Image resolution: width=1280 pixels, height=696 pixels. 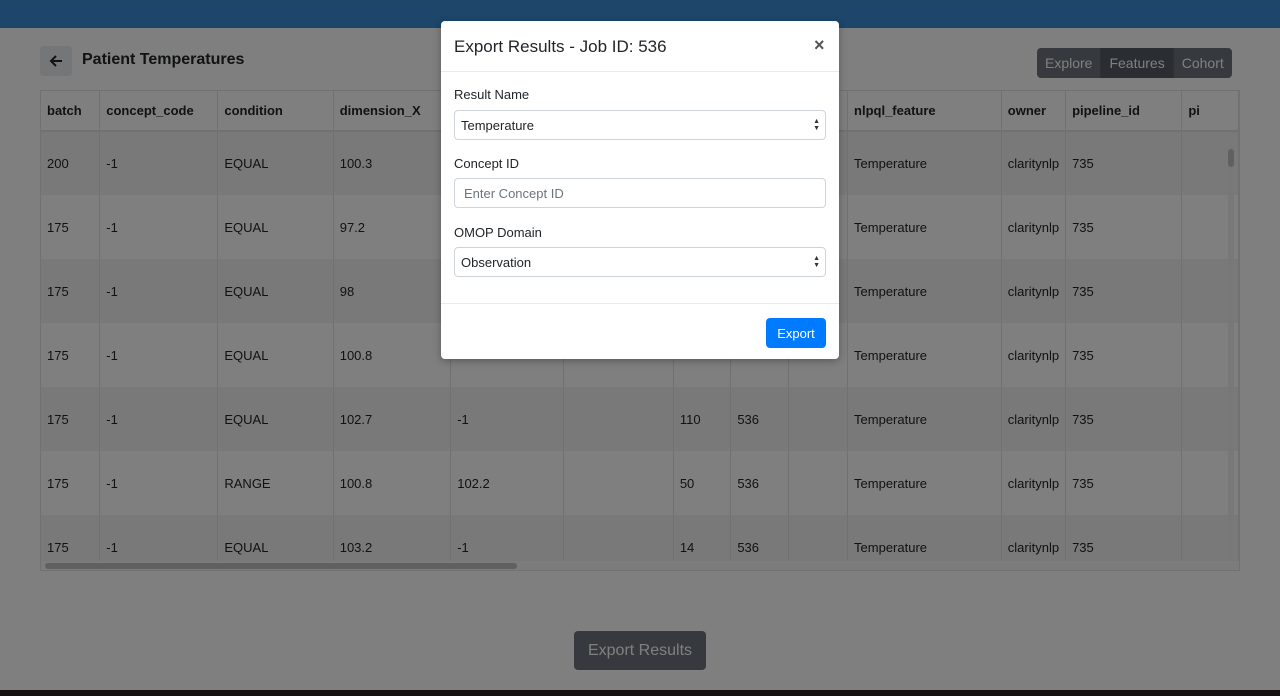 What do you see at coordinates (640, 262) in the screenshot?
I see `omop-domain-select: Observation ▲ ▼` at bounding box center [640, 262].